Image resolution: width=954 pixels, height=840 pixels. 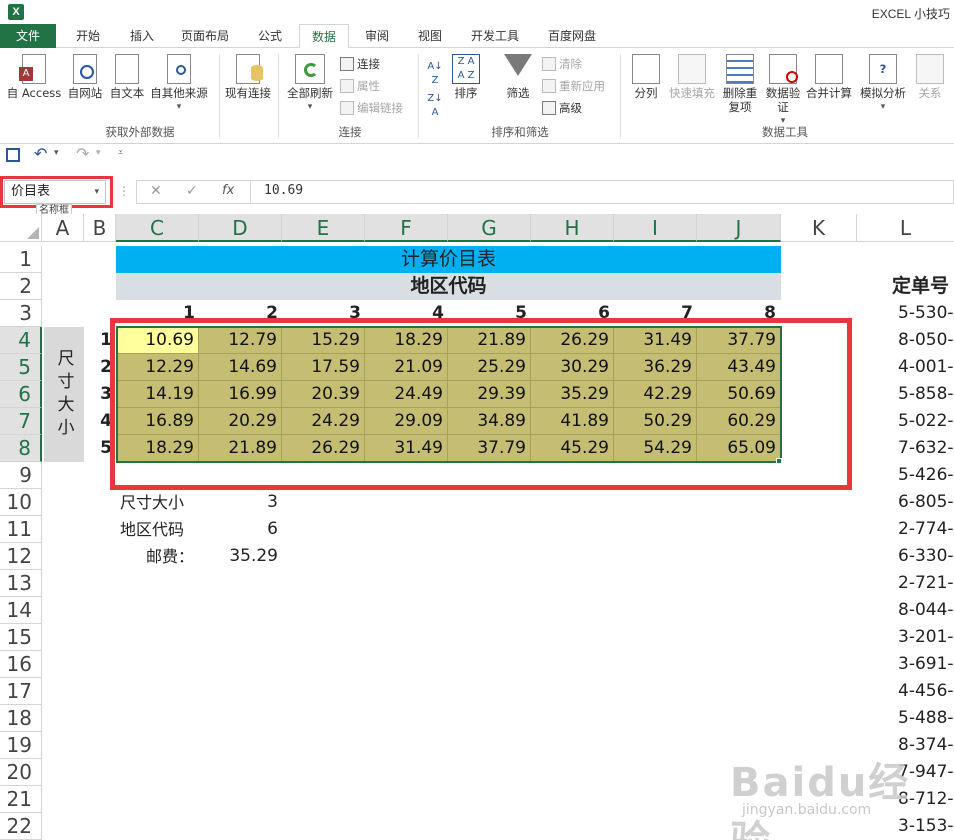 What do you see at coordinates (228, 190) in the screenshot?
I see `insert-function-icon: fx` at bounding box center [228, 190].